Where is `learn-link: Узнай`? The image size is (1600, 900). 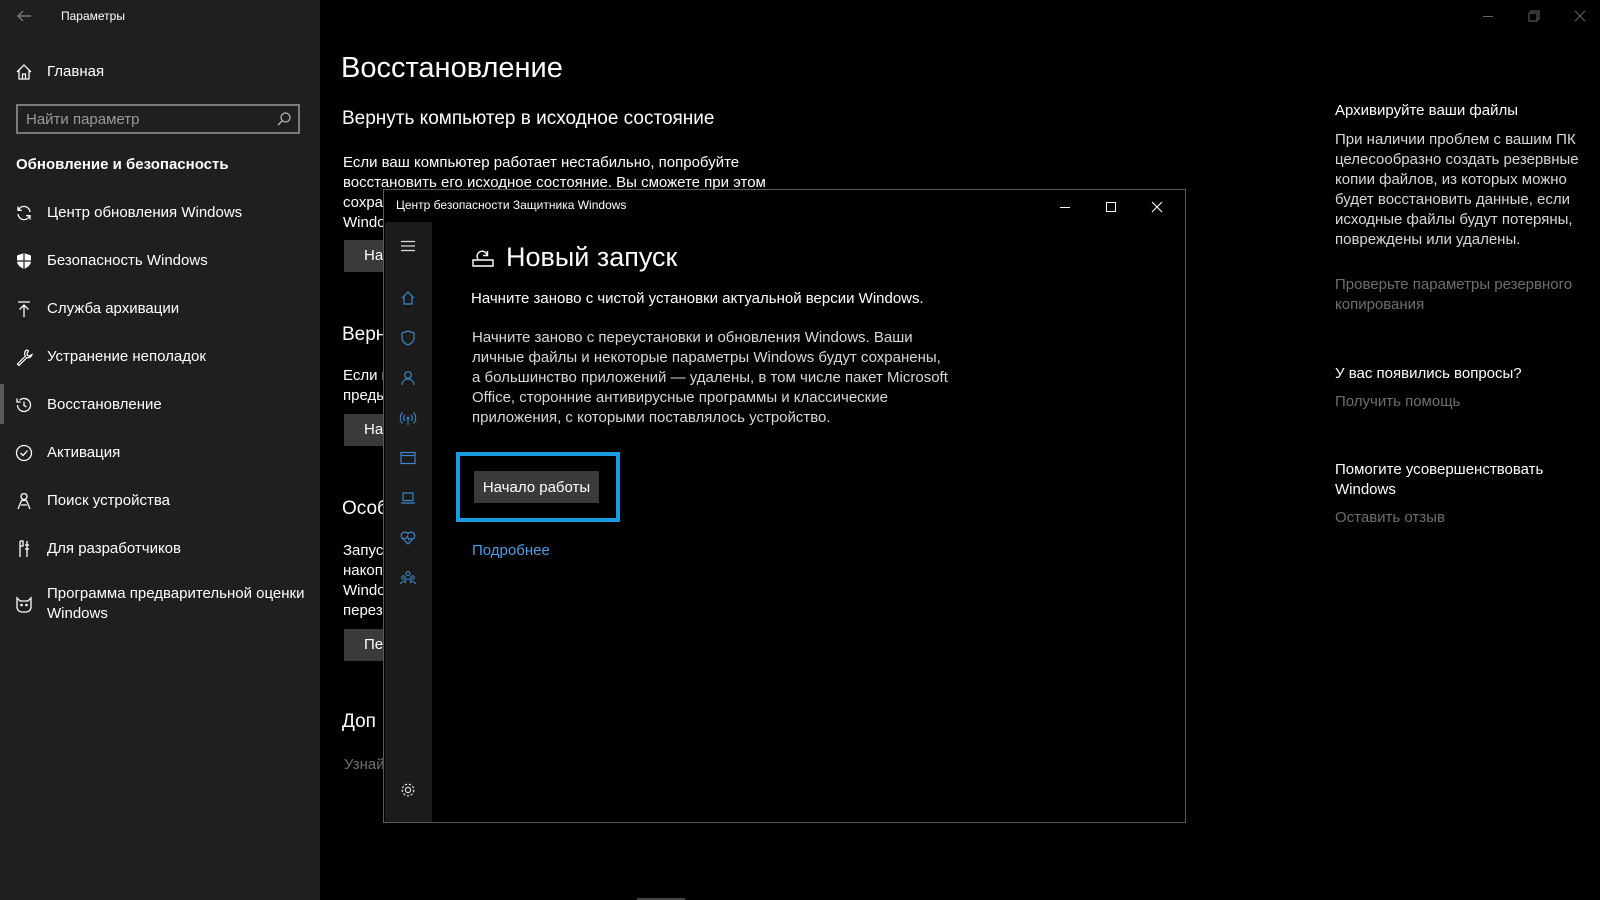
learn-link: Узнай is located at coordinates (364, 764).